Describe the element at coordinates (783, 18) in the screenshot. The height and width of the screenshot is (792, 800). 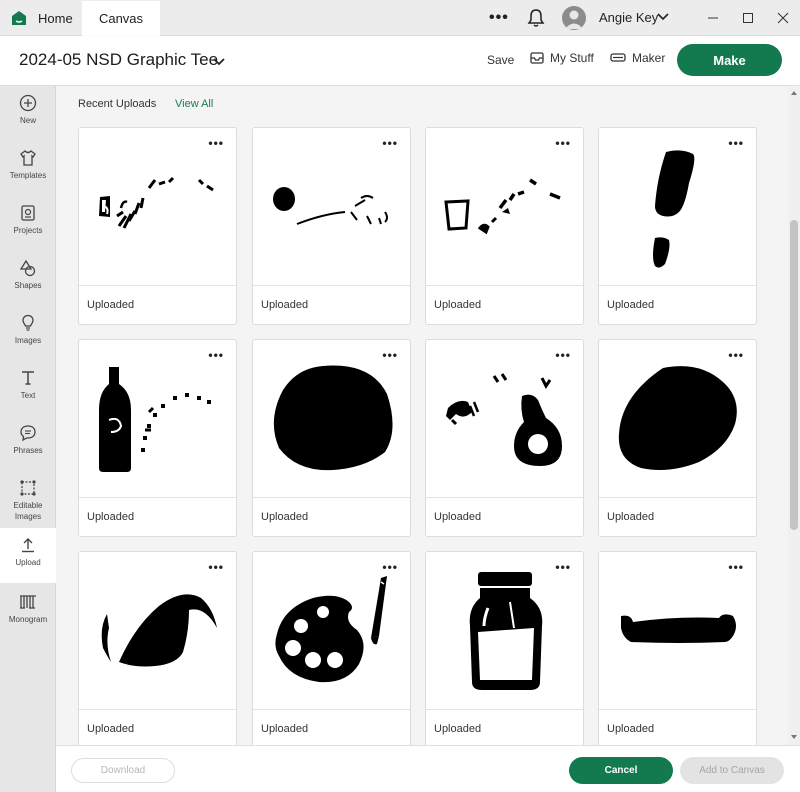
I see `close-button` at that location.